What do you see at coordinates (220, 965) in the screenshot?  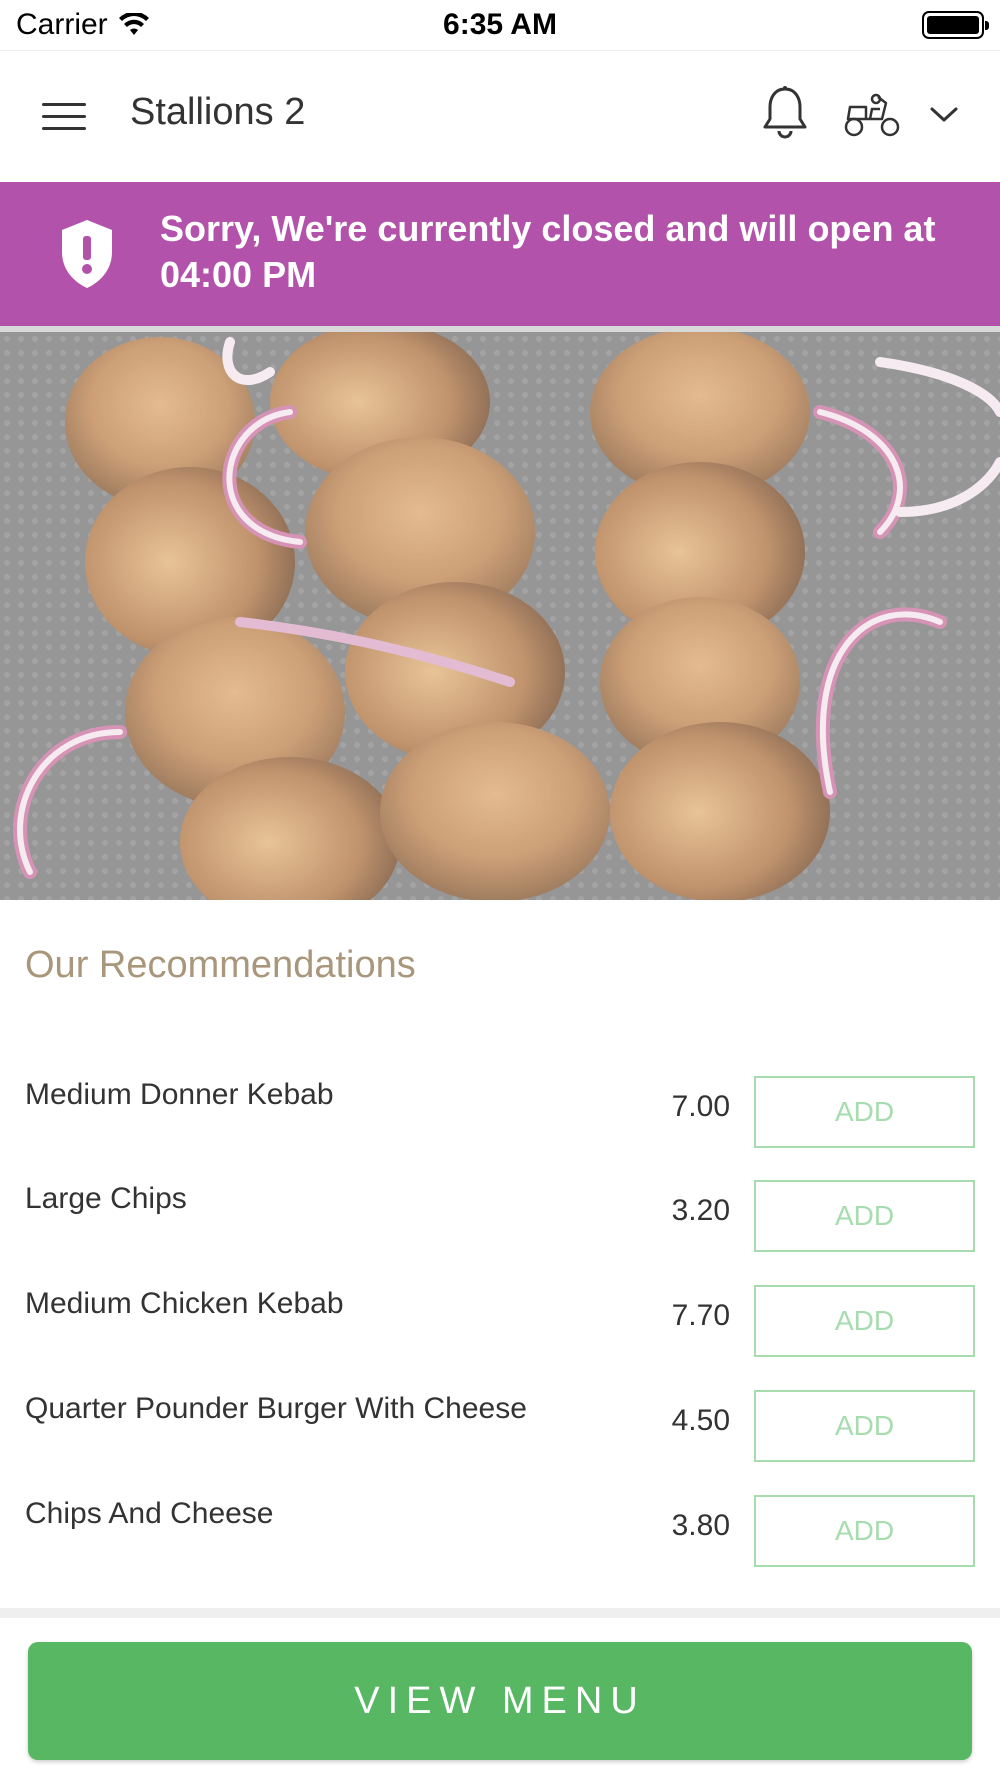 I see `recommendations-title: Our Recommendations` at bounding box center [220, 965].